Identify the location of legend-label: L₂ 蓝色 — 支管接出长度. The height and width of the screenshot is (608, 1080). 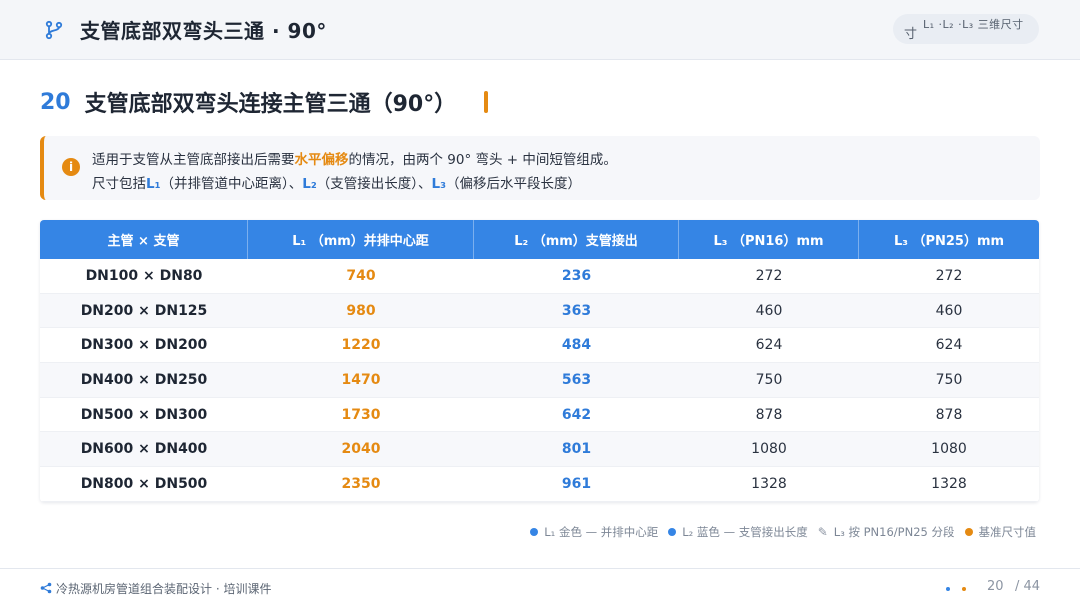
(745, 532).